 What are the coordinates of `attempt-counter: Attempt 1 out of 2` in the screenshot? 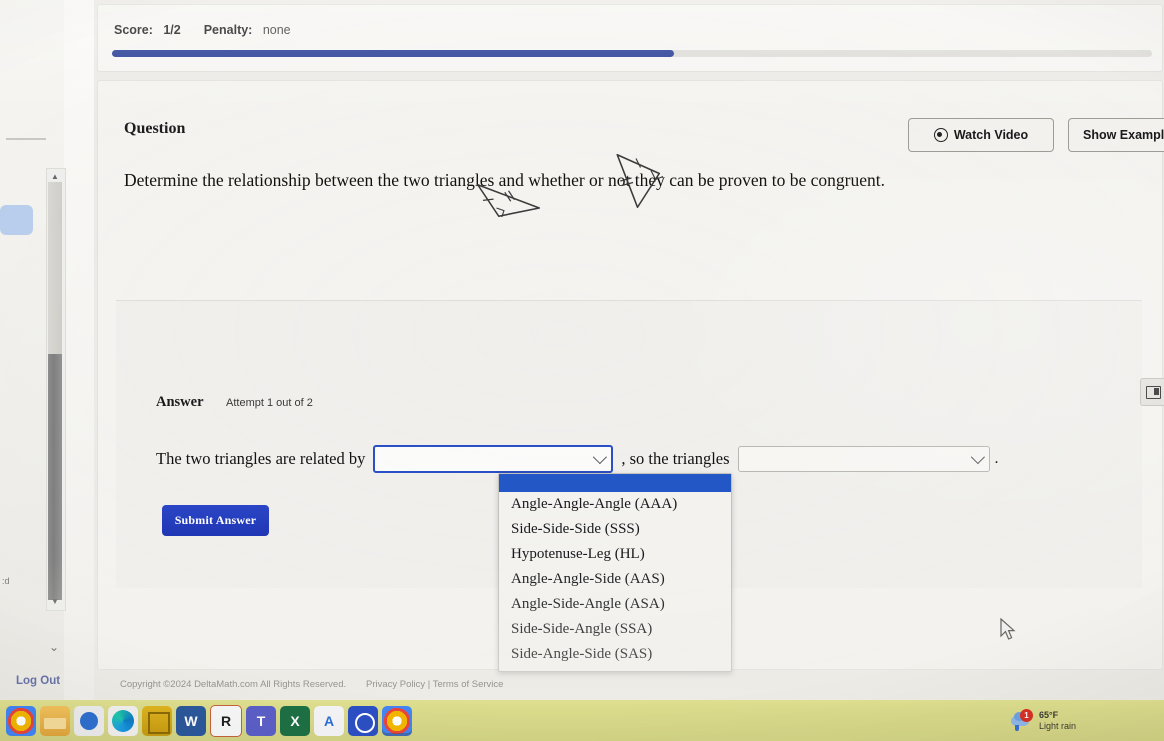 It's located at (269, 403).